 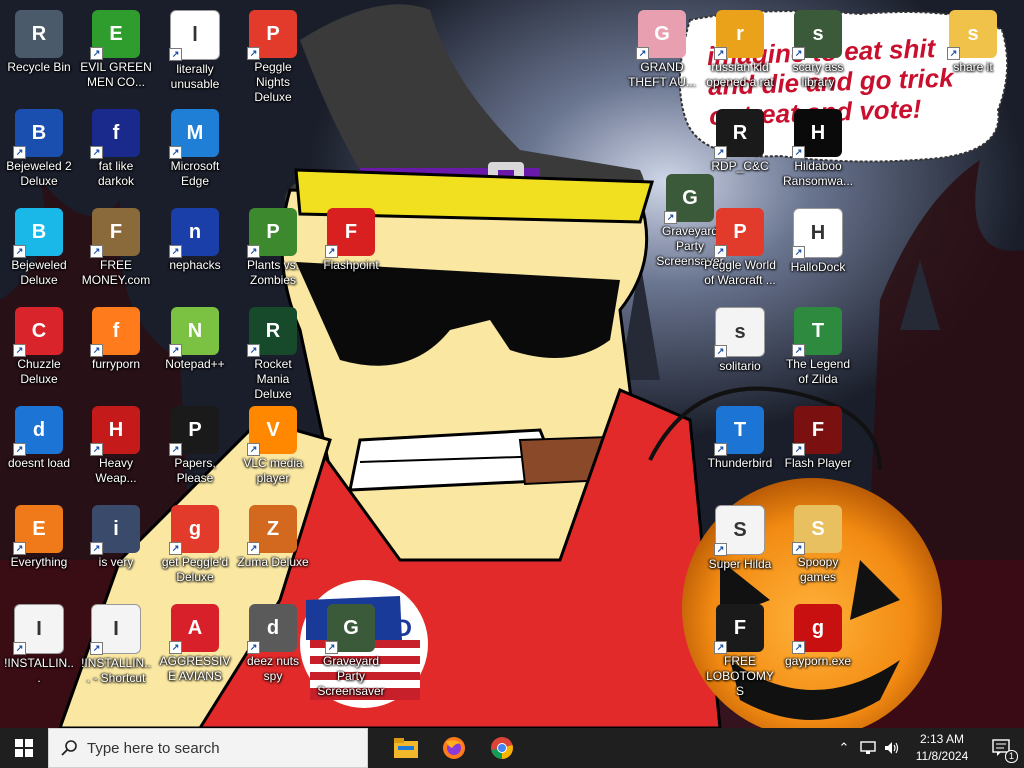 I want to click on desktop-icon: I ↗ !INSTALLIN... - Shortcut, so click(x=116, y=648).